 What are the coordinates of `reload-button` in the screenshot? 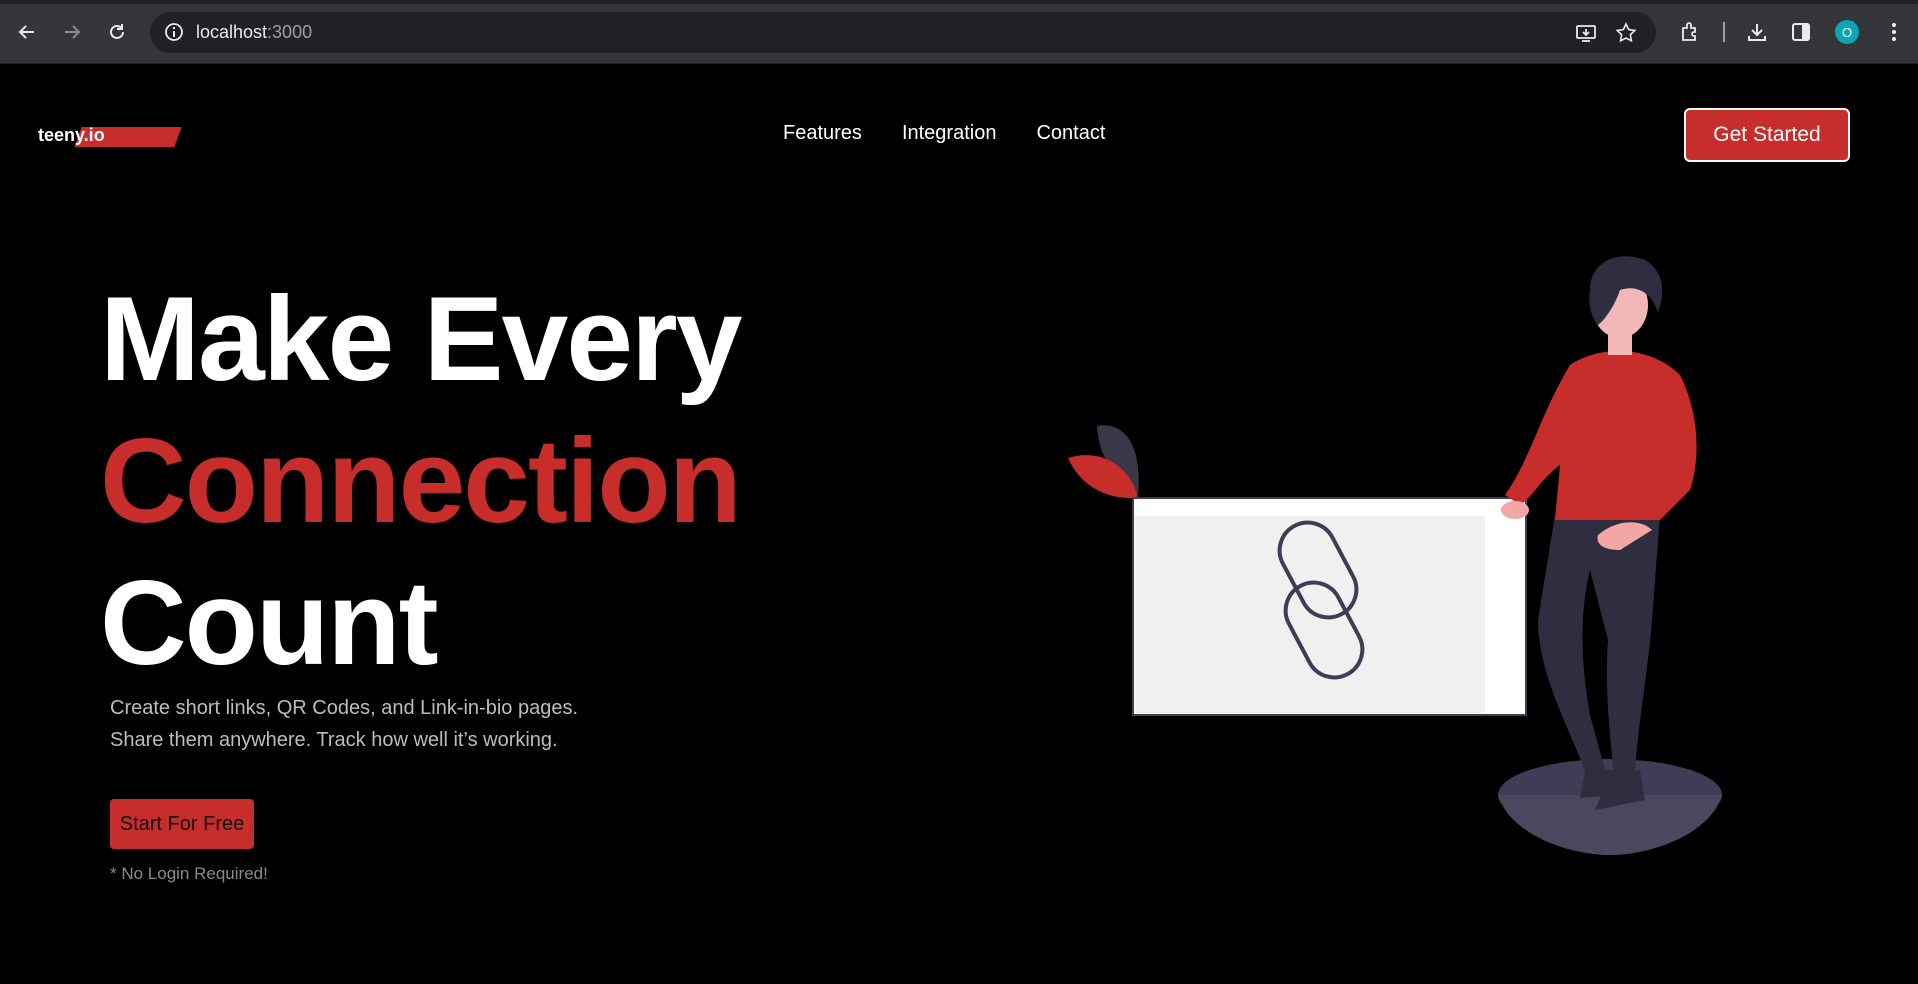 It's located at (117, 32).